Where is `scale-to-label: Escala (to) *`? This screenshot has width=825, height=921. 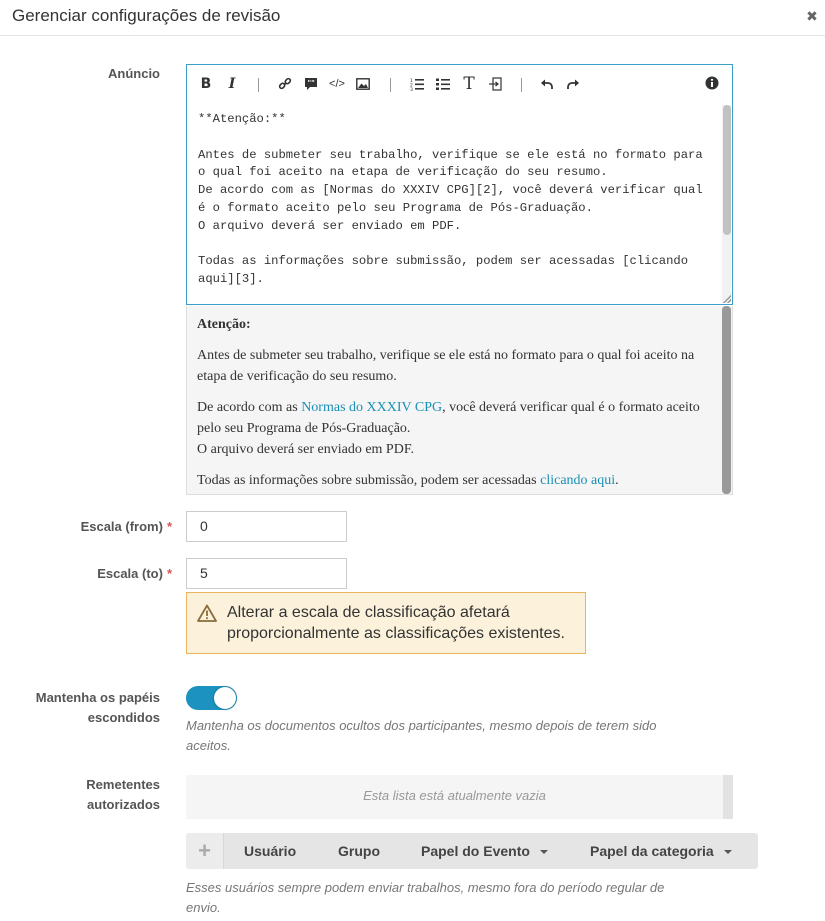
scale-to-label: Escala (to) * is located at coordinates (106, 574).